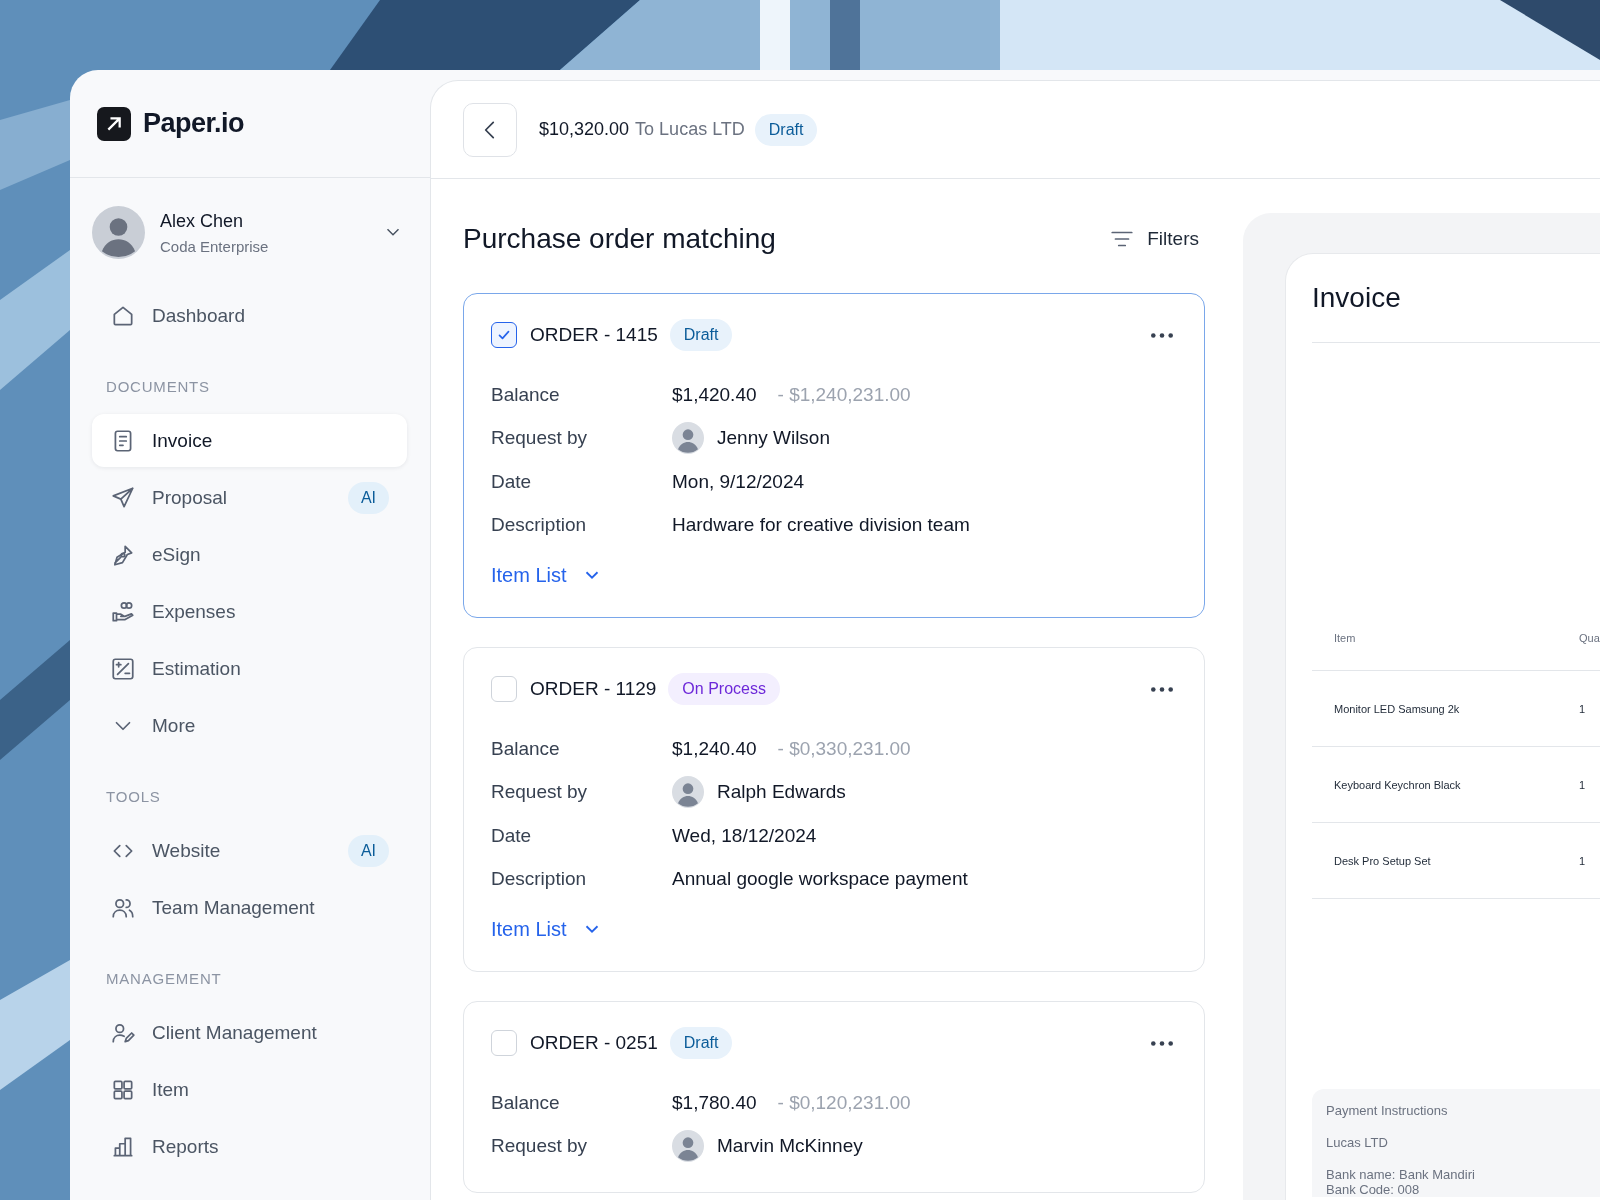 The height and width of the screenshot is (1200, 1600). I want to click on requester-name: Jenny Wilson, so click(773, 438).